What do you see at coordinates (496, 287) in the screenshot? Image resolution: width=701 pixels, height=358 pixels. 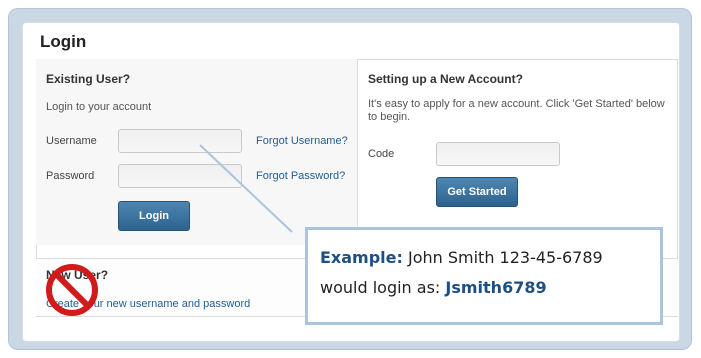 I see `example-login-value: Jsmith6789` at bounding box center [496, 287].